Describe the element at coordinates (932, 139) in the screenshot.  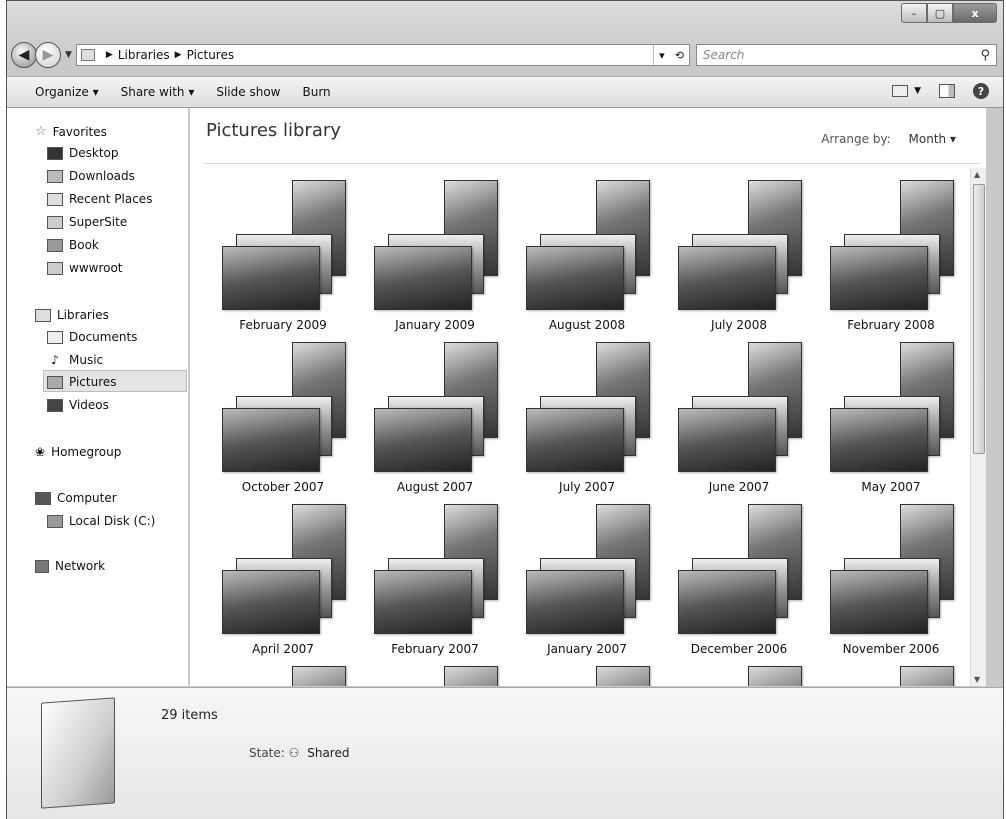
I see `arrange-dropdown: Month ▾` at that location.